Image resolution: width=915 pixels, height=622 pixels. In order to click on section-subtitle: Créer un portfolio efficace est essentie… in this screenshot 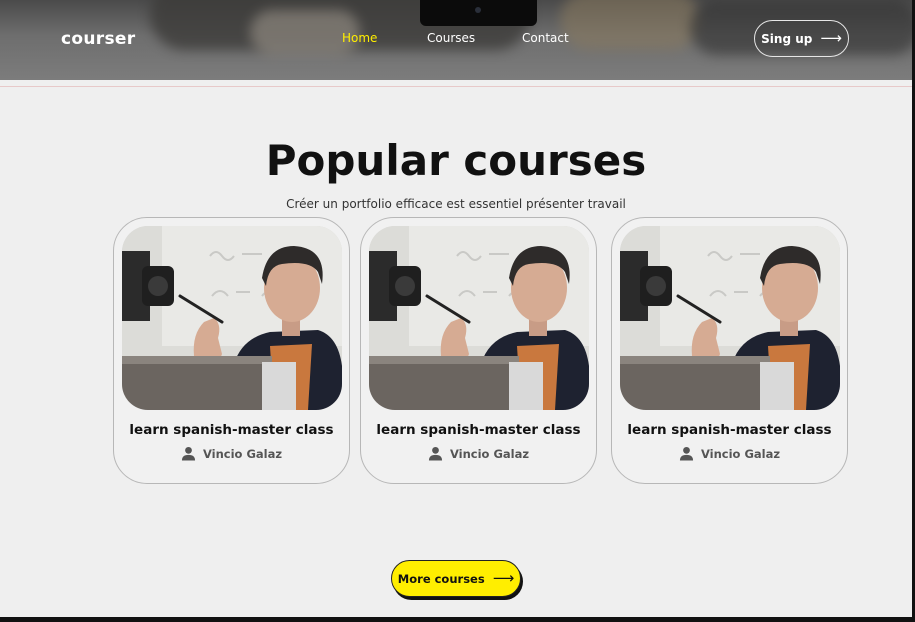, I will do `click(456, 204)`.